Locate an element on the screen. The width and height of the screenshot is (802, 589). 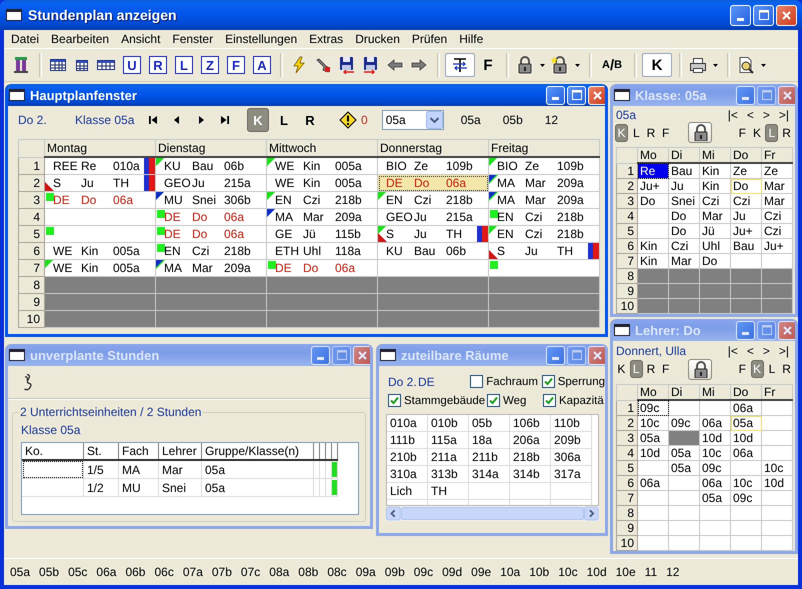
class-tab: 08c is located at coordinates (337, 572).